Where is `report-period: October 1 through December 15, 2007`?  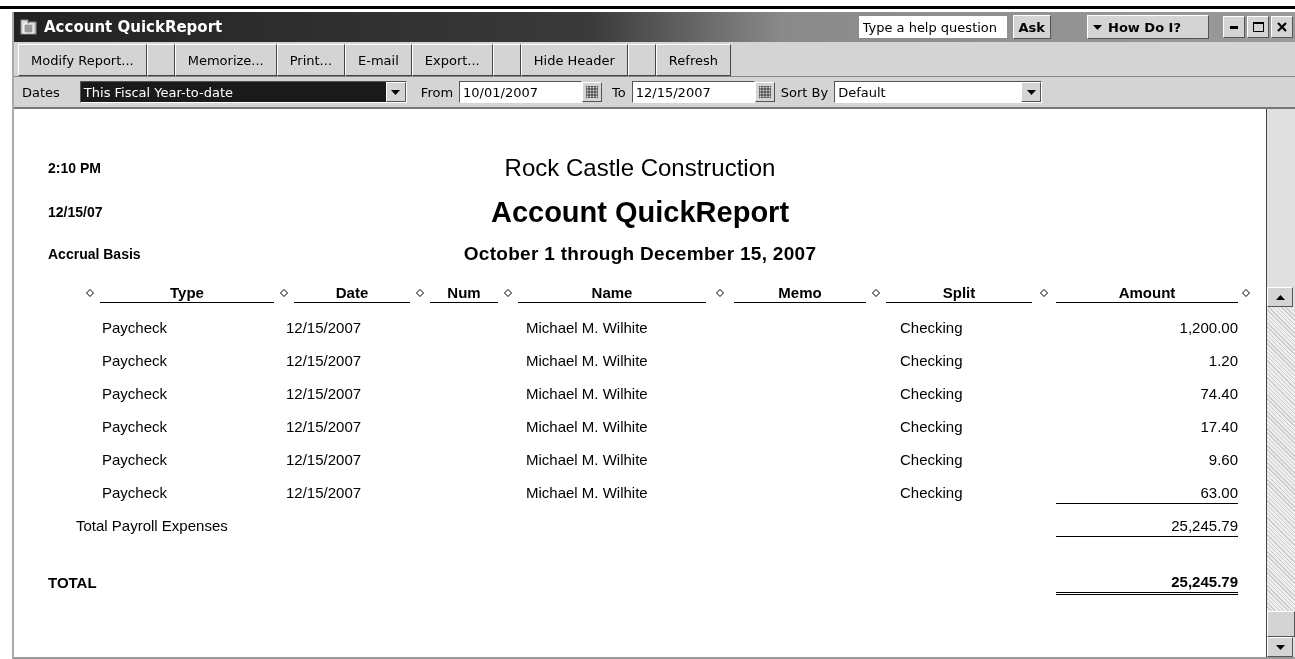
report-period: October 1 through December 15, 2007 is located at coordinates (640, 254).